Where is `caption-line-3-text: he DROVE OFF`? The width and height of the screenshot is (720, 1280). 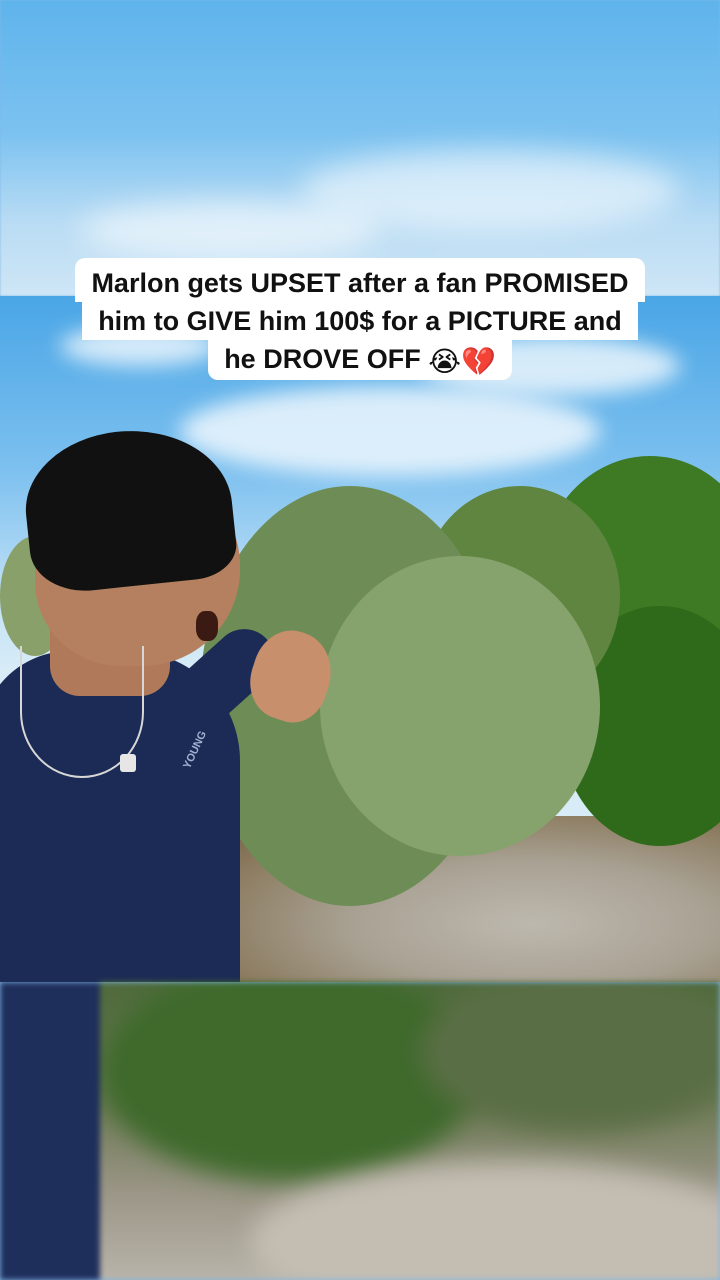
caption-line-3-text: he DROVE OFF is located at coordinates (322, 359).